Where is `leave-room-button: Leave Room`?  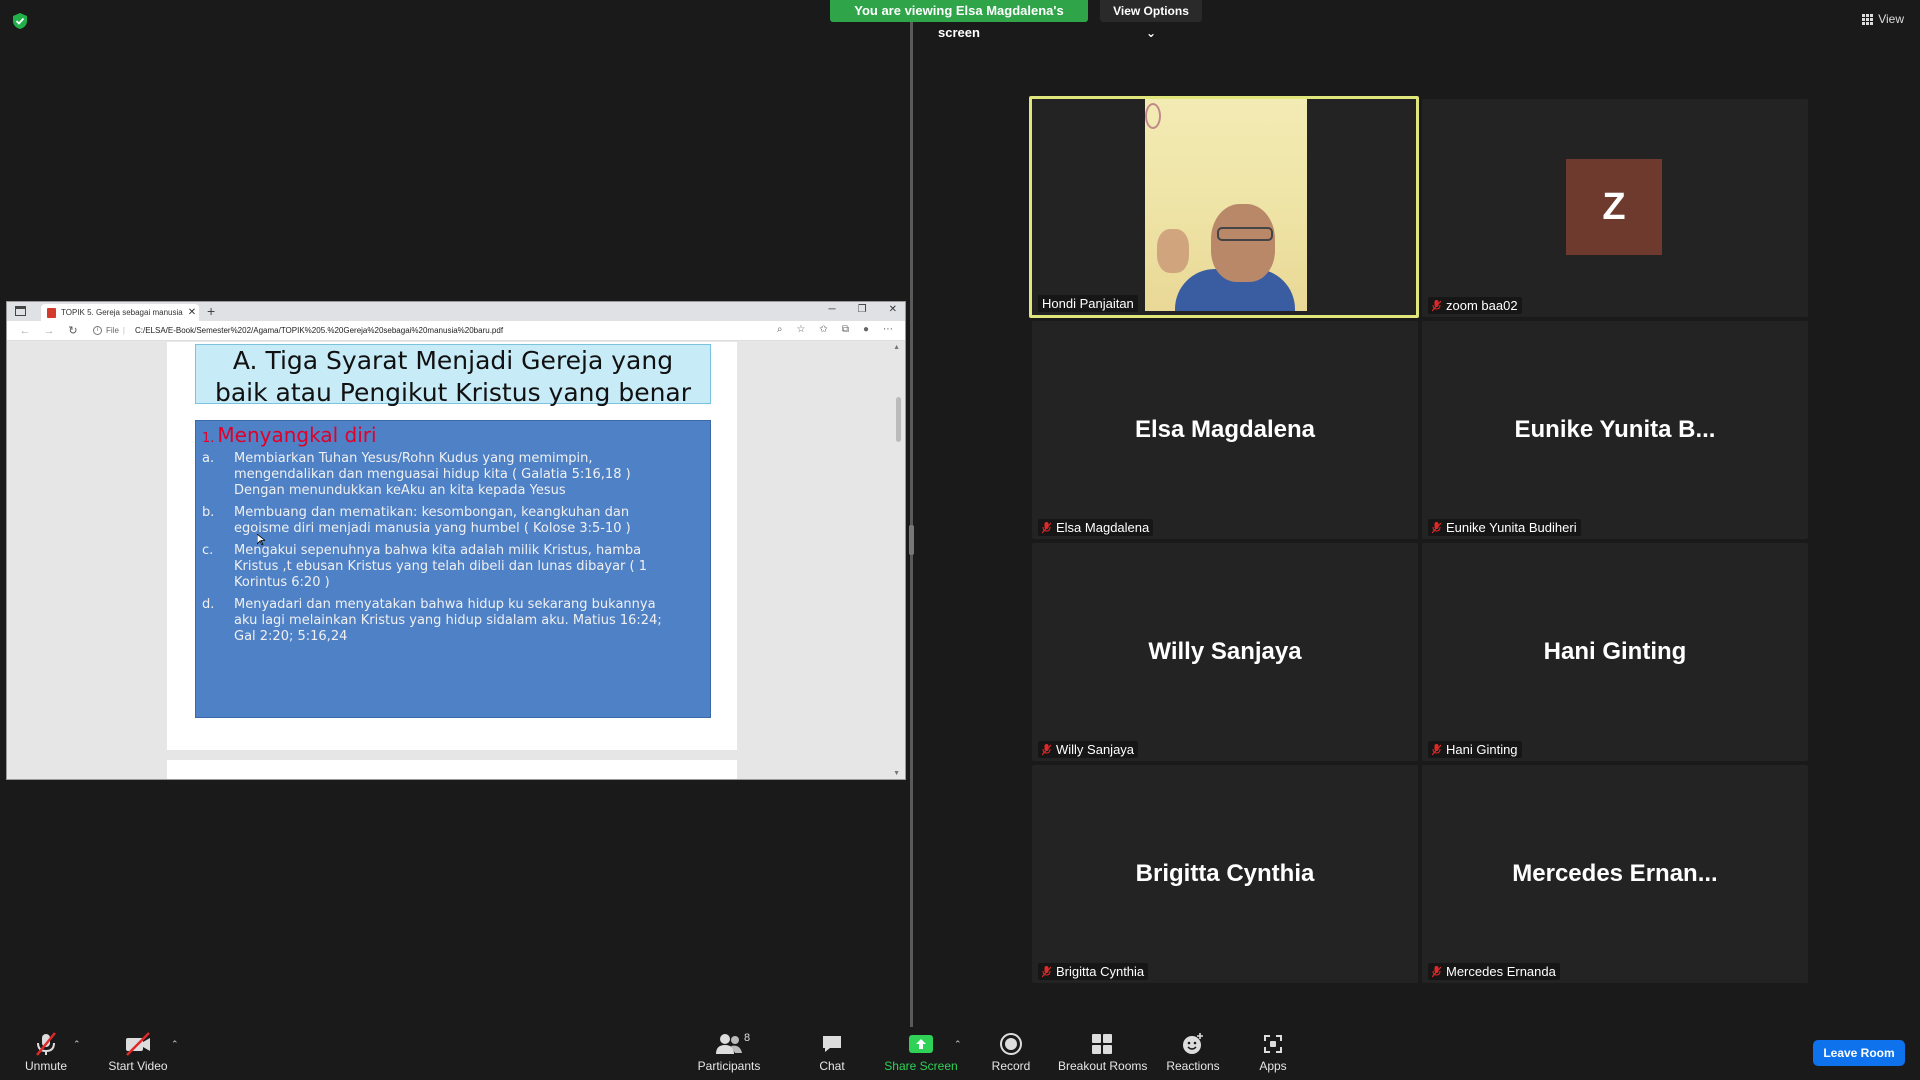 leave-room-button: Leave Room is located at coordinates (1859, 1053).